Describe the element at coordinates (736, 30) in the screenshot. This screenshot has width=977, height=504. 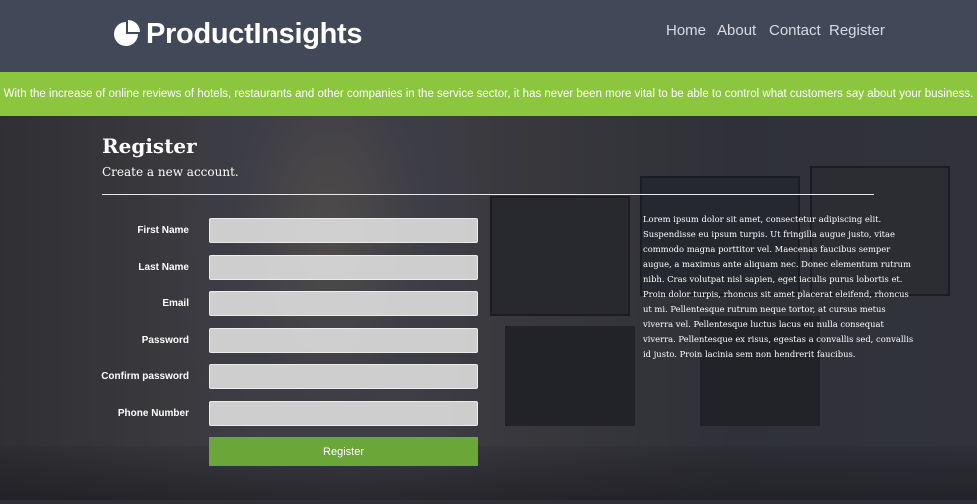
I see `nav-about: About` at that location.